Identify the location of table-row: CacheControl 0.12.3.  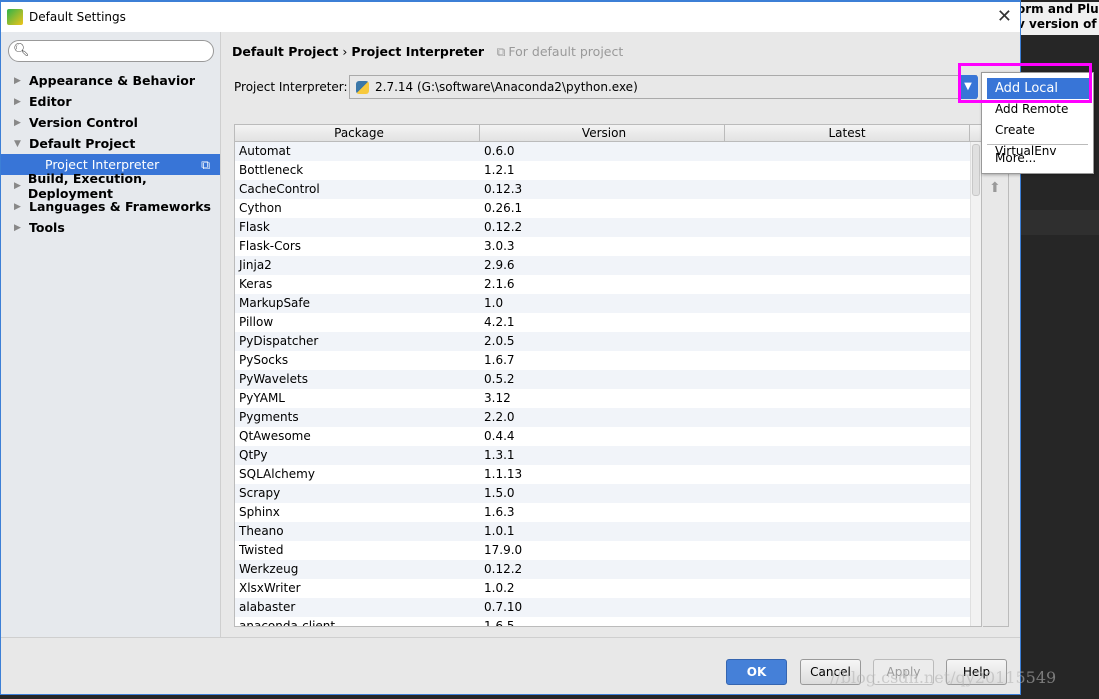
(608, 189).